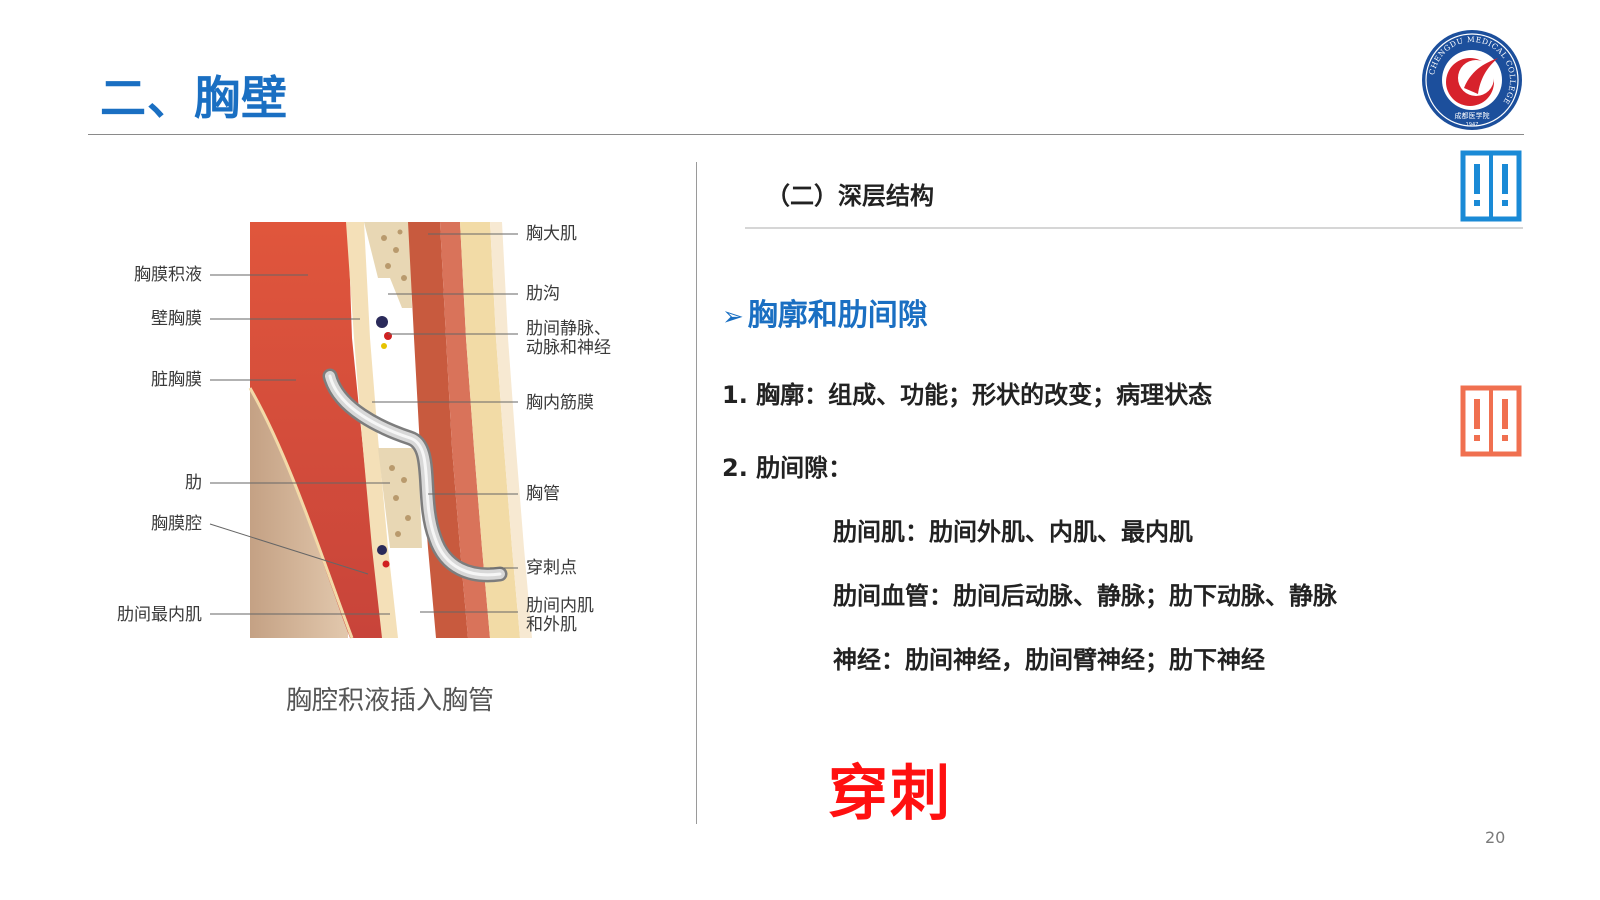  I want to click on logo-bottom-text: 成都医学院, so click(1472, 115).